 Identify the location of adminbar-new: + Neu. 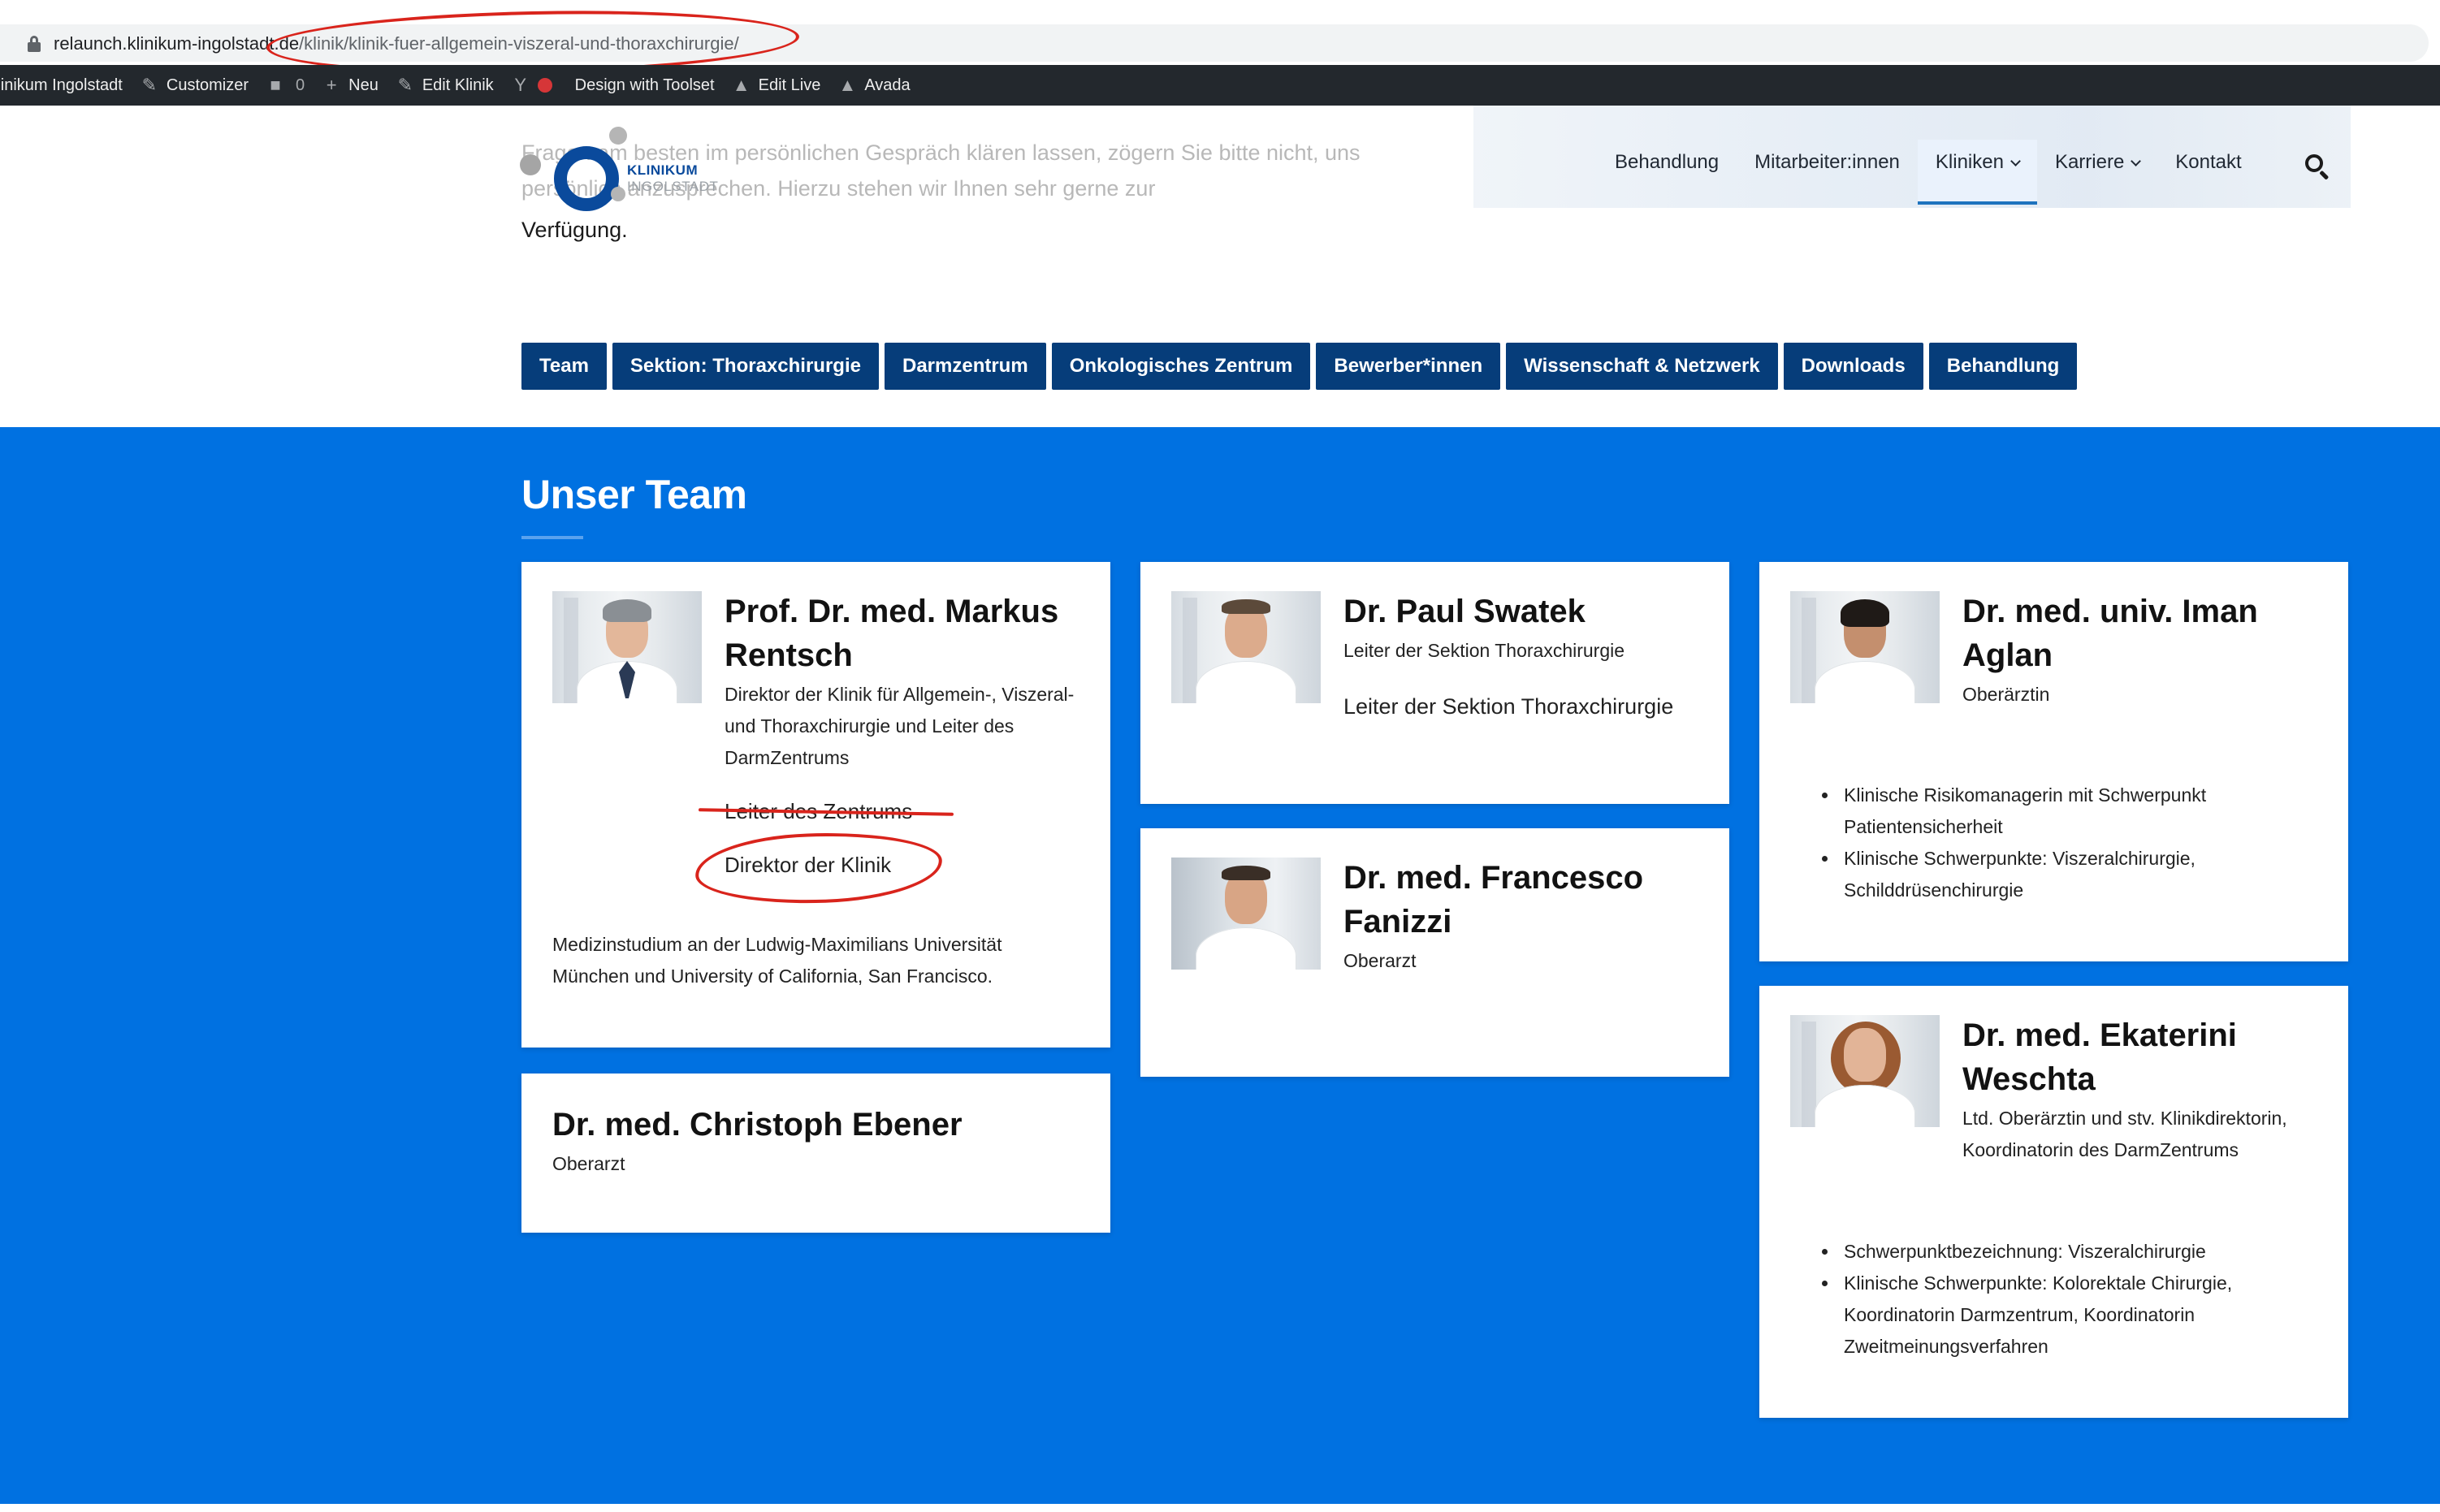
(350, 85).